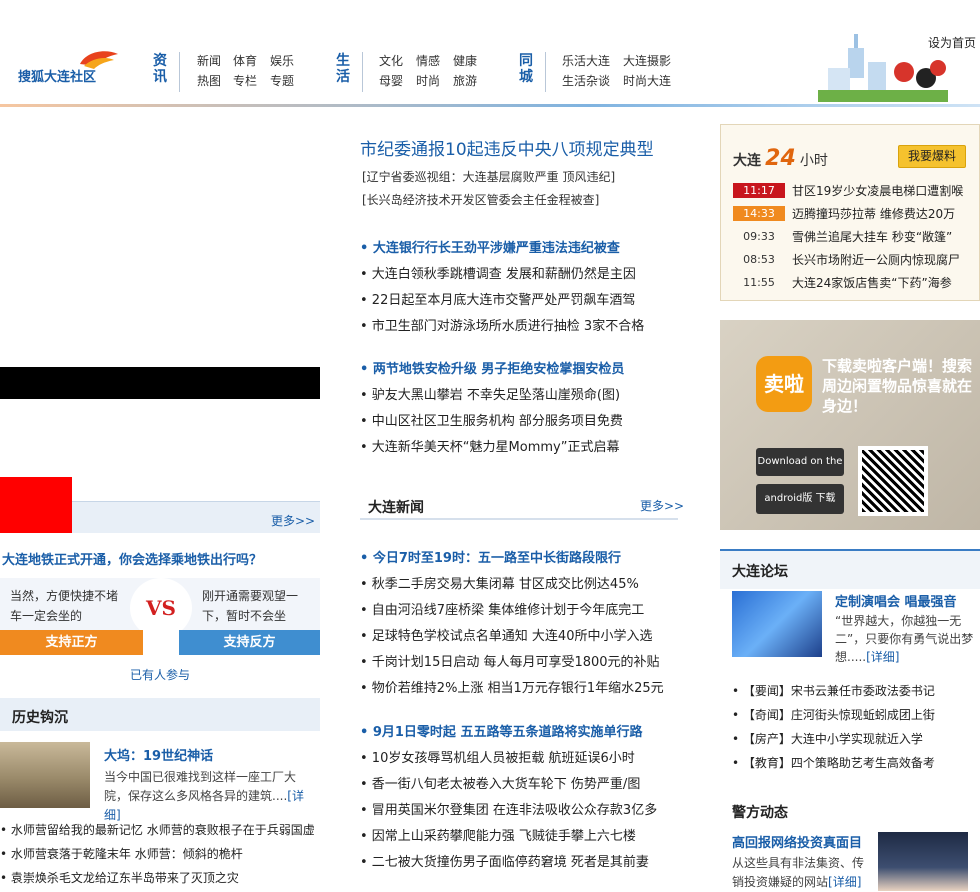 The image size is (980, 892). Describe the element at coordinates (760, 813) in the screenshot. I see `police-section-title: 警方动态` at that location.